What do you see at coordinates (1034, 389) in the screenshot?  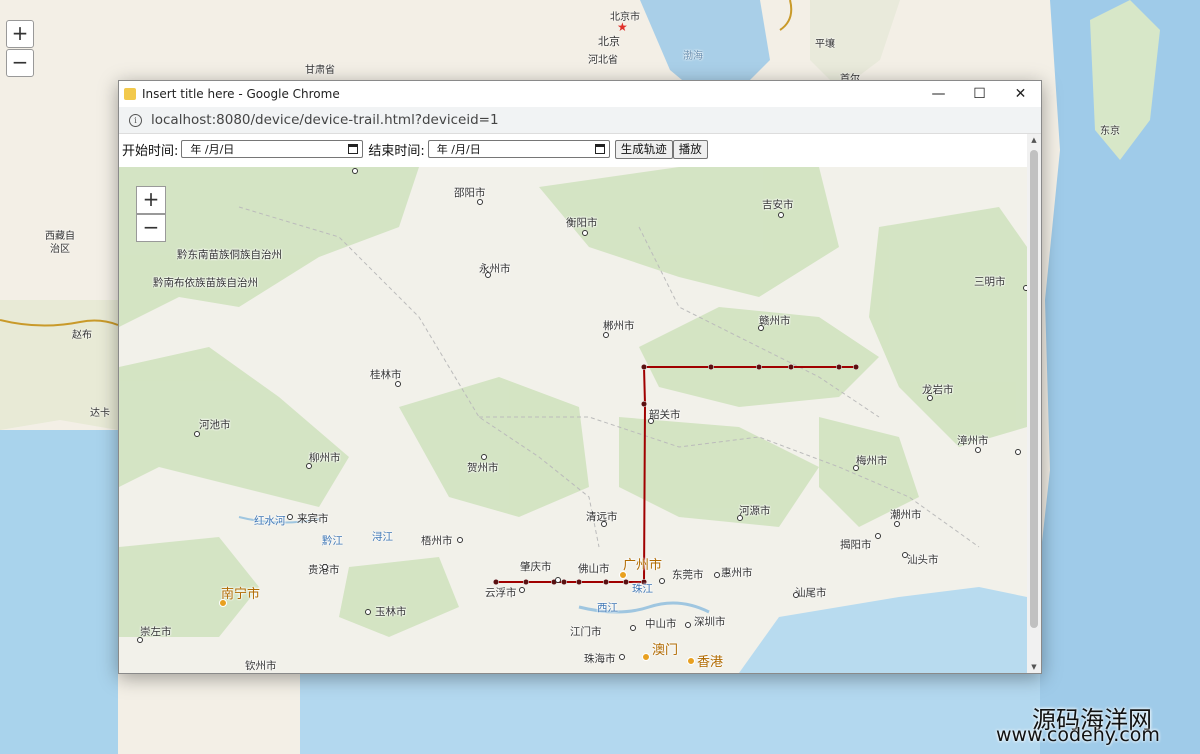 I see `scroll-thumb` at bounding box center [1034, 389].